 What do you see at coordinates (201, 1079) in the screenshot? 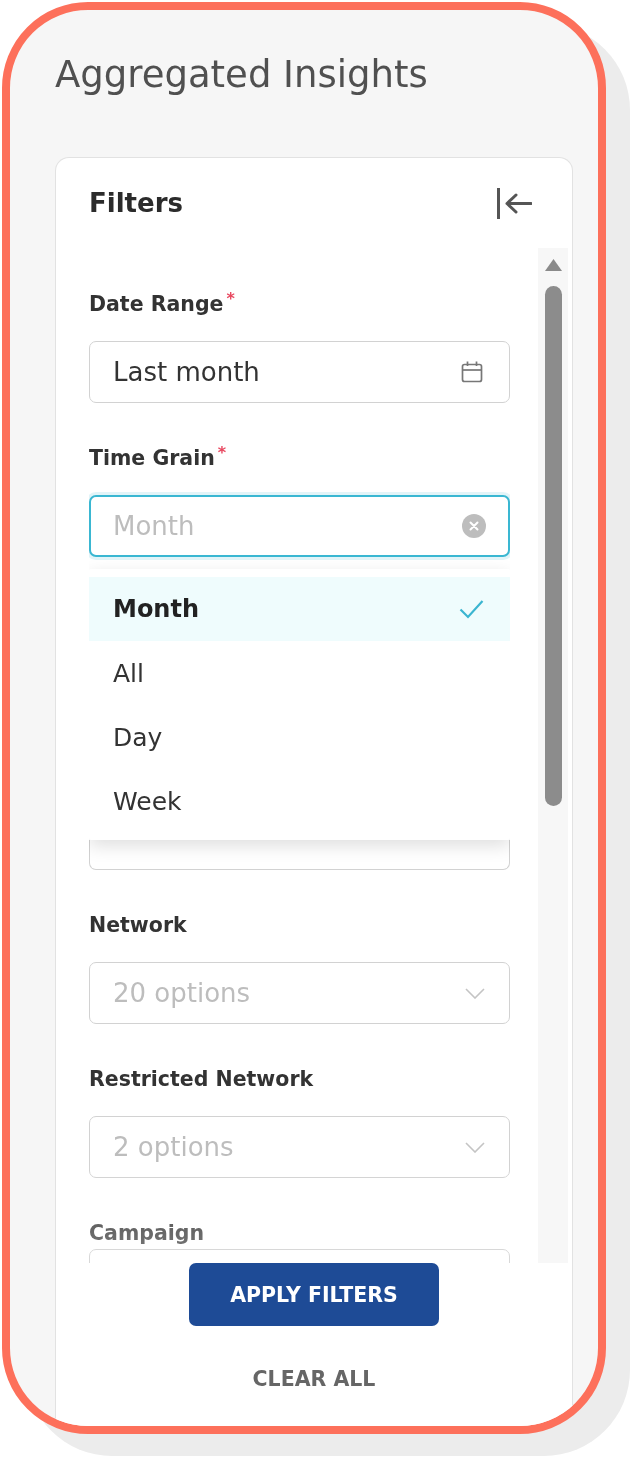
I see `field-label: Restricted Network` at bounding box center [201, 1079].